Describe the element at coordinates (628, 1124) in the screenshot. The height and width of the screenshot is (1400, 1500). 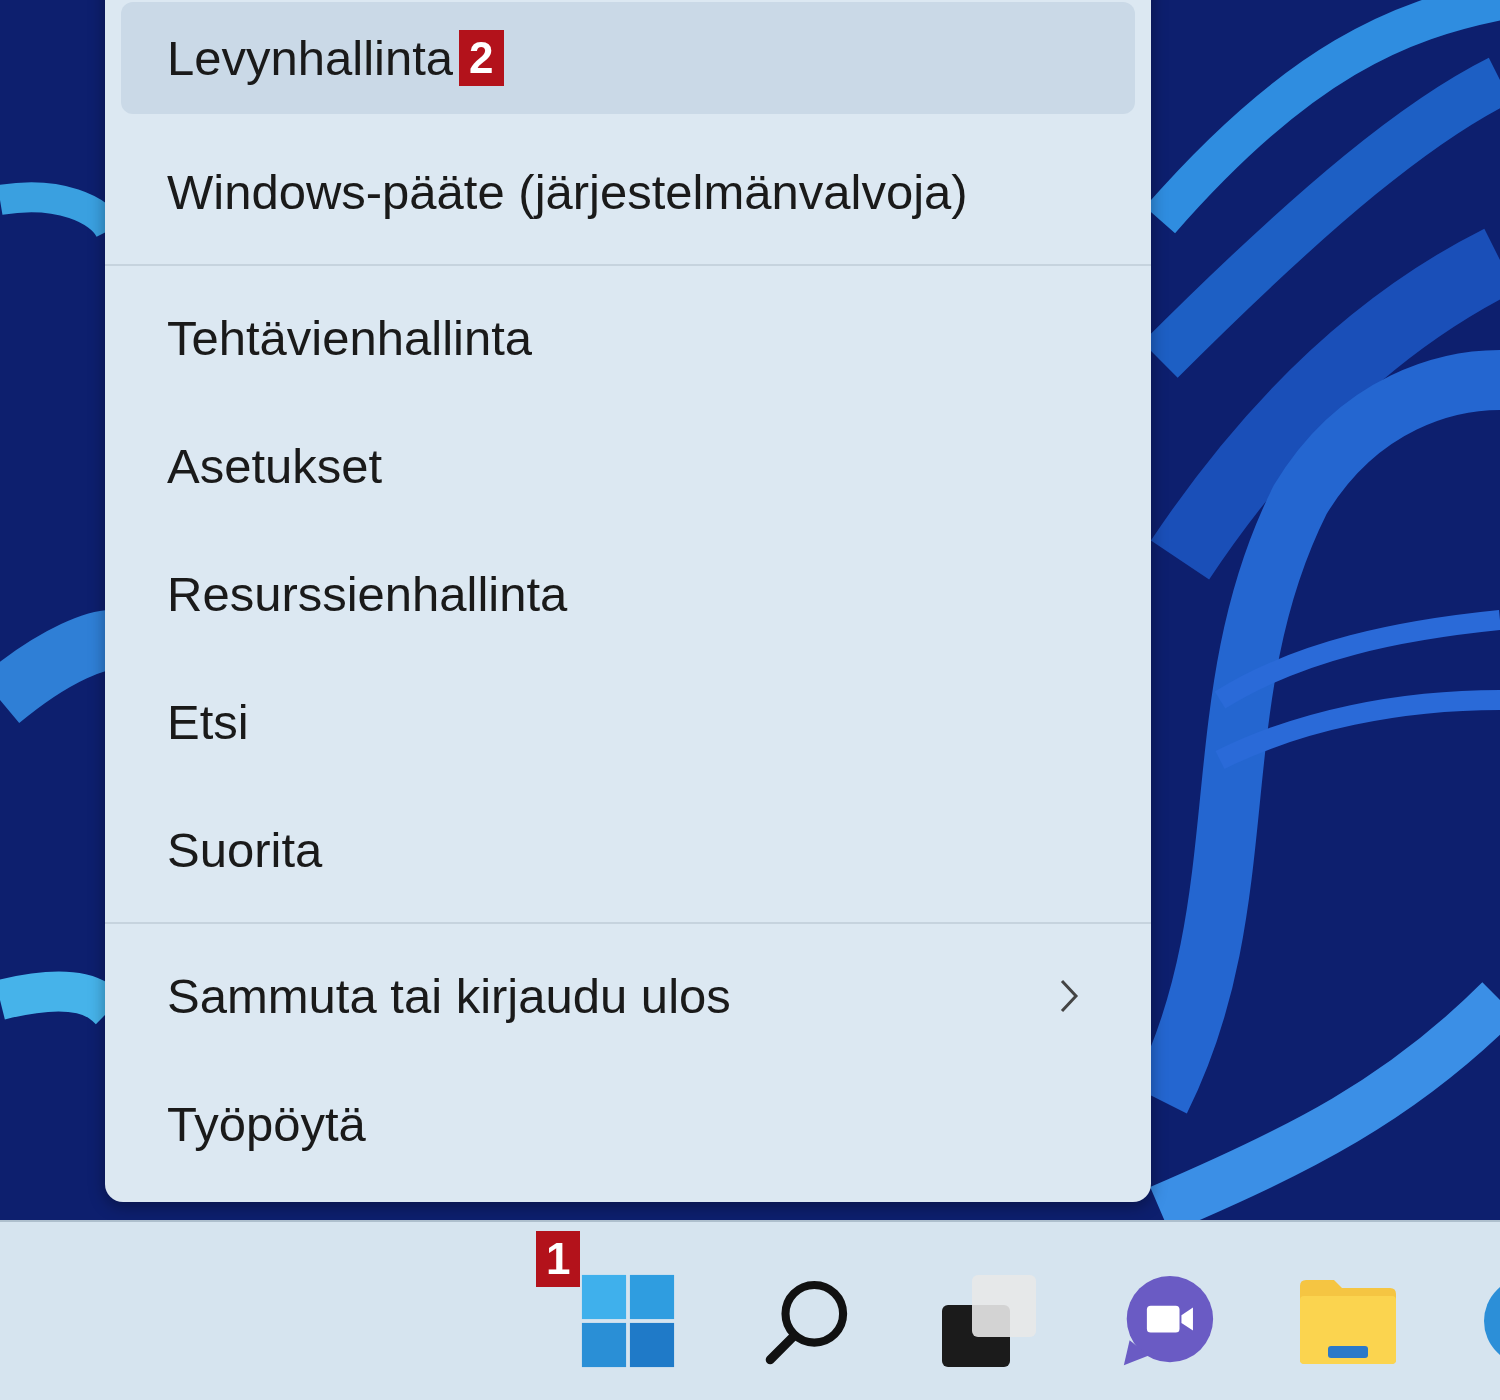
I see `menu-item: Työpöytä` at that location.